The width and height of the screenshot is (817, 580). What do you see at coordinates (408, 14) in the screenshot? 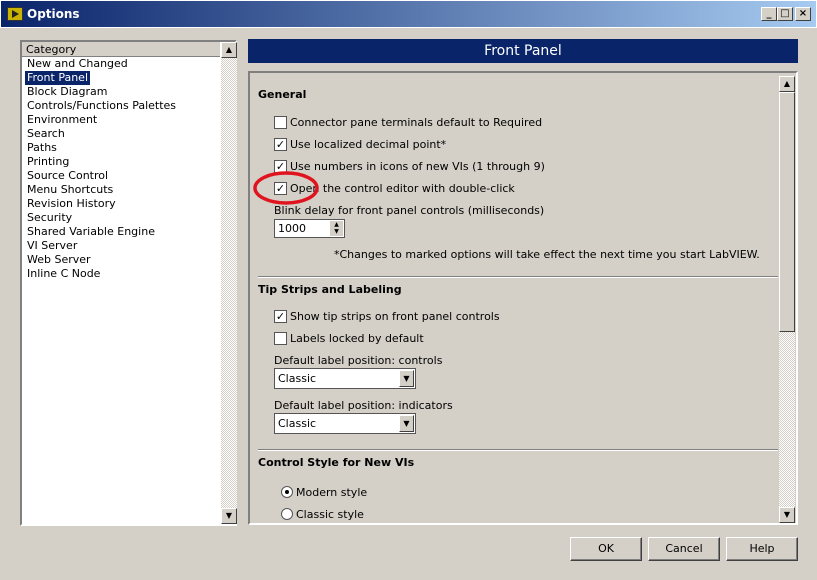
I see `title-bar: Options _ □ ×` at bounding box center [408, 14].